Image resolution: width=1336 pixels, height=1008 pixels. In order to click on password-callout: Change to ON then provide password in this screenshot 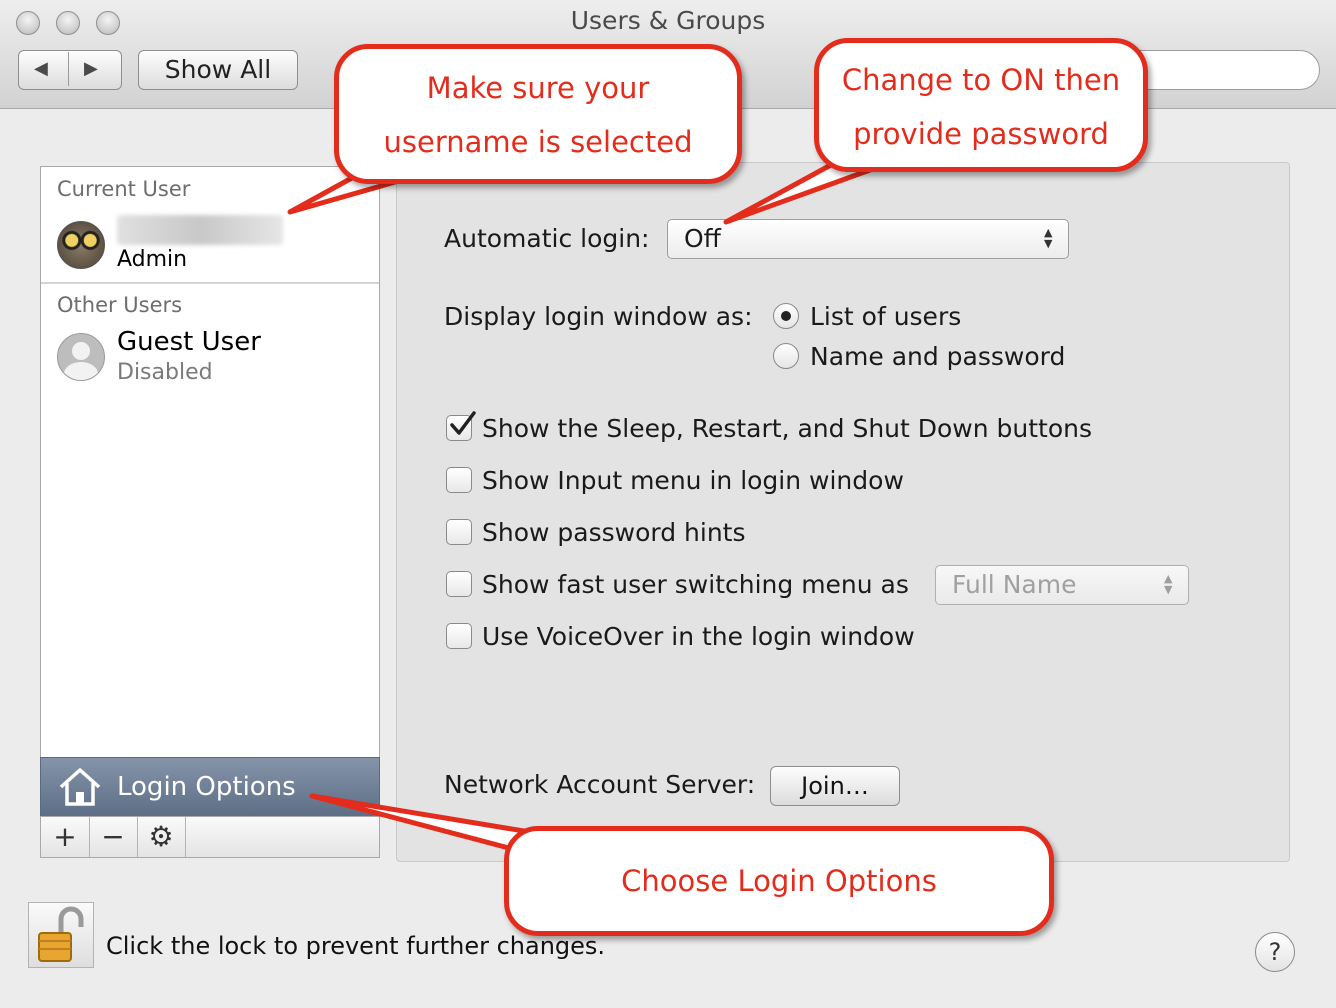, I will do `click(981, 105)`.